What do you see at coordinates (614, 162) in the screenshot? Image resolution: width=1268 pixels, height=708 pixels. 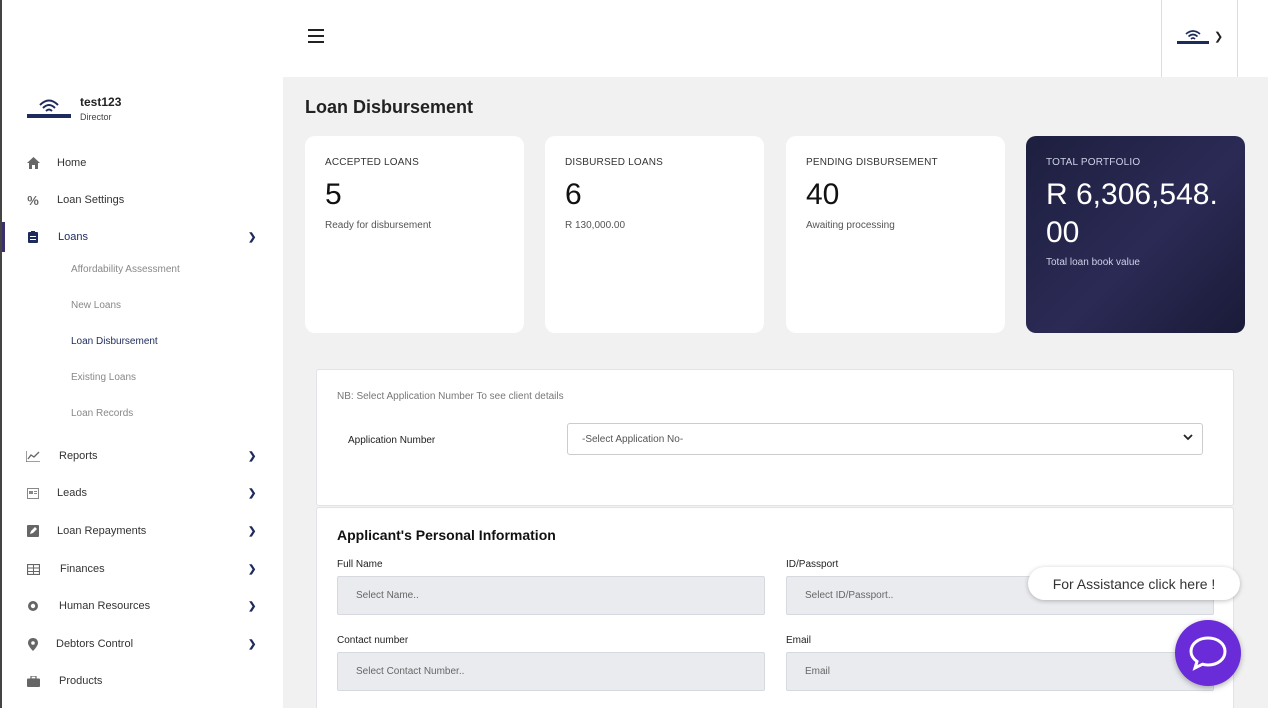 I see `card-label: DISBURSED LOANS` at bounding box center [614, 162].